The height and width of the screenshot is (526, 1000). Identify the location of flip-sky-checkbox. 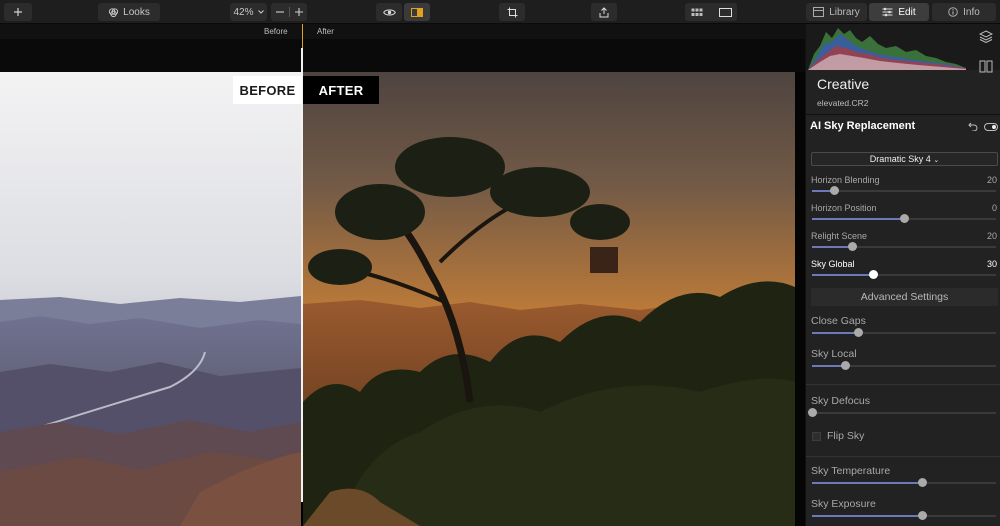
(816, 436).